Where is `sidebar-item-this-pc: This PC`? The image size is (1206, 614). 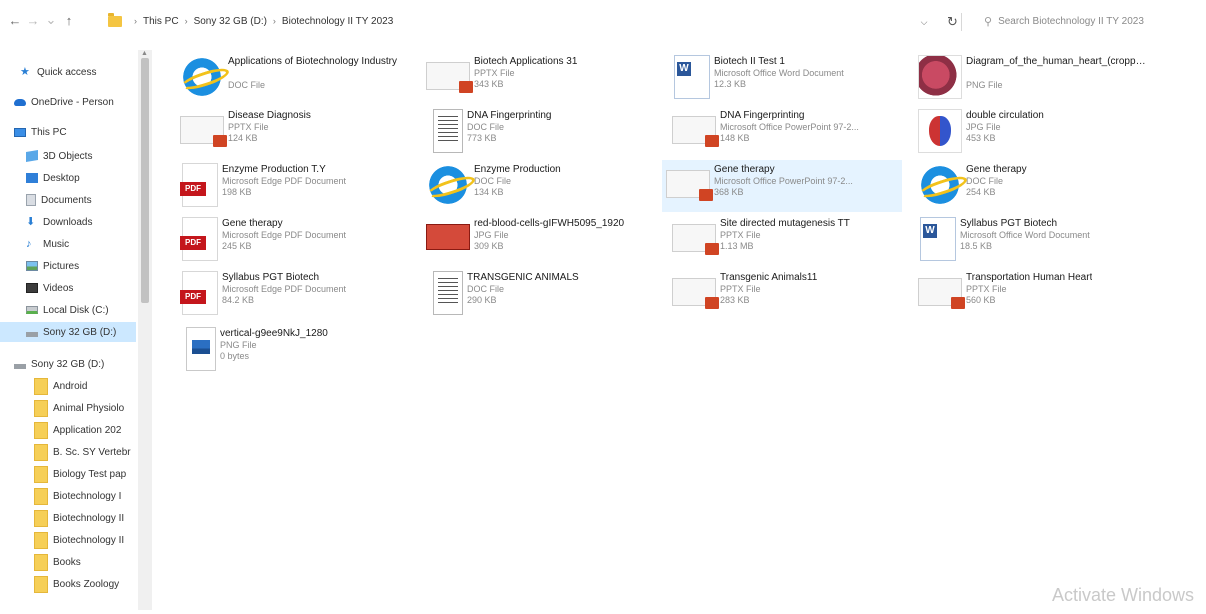 sidebar-item-this-pc: This PC is located at coordinates (70, 132).